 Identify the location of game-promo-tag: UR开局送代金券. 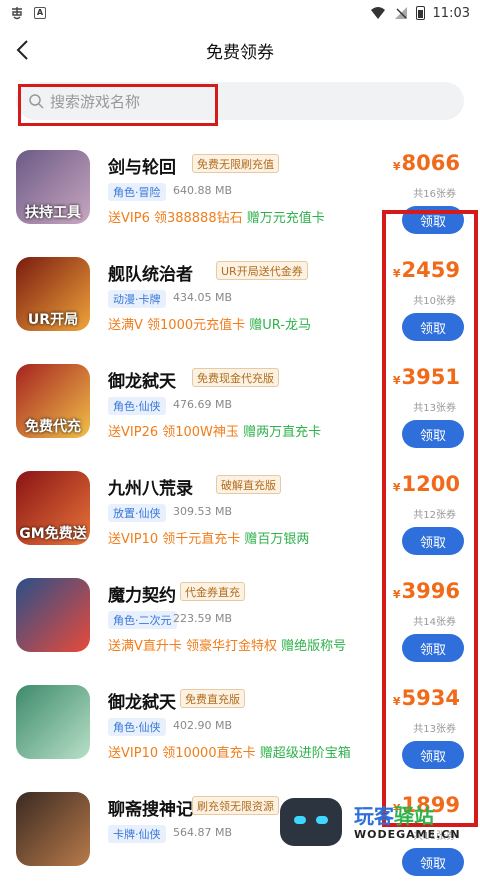
(262, 270).